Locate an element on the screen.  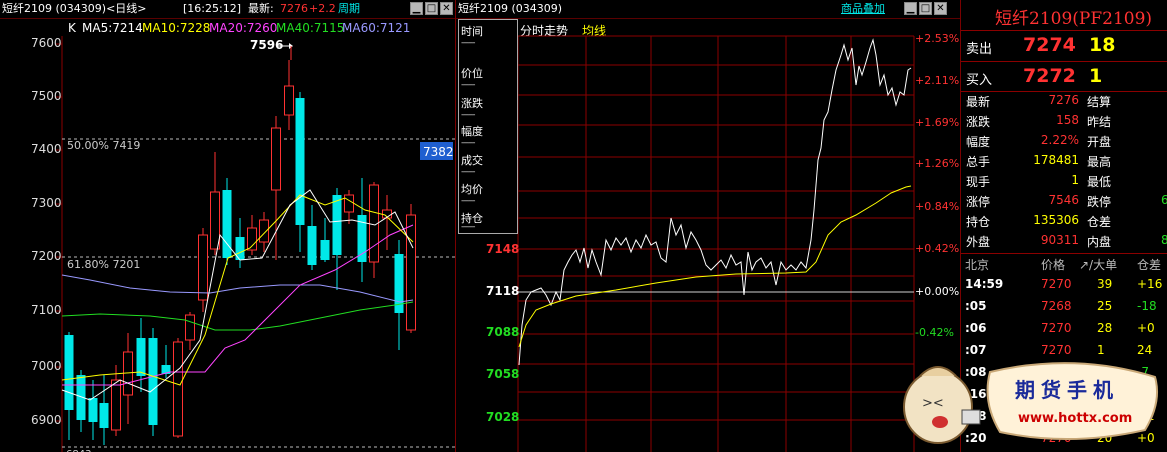
quote-row: 现手 1 最低 is located at coordinates (1064, 183).